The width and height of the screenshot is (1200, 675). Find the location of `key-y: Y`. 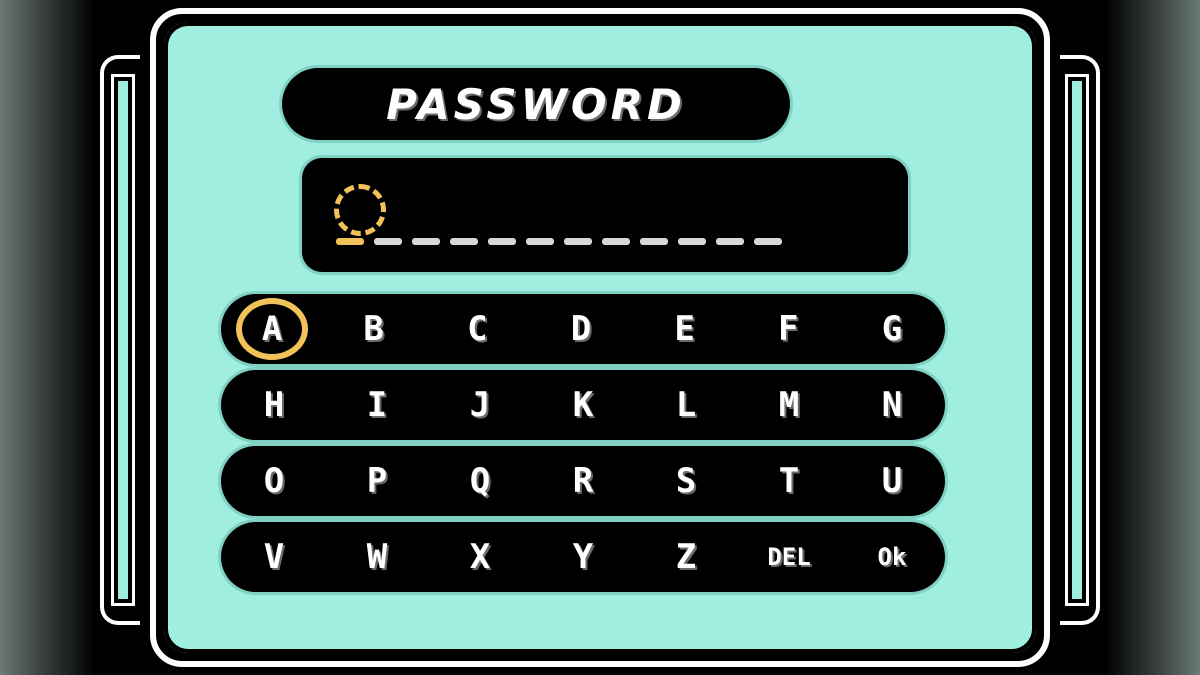

key-y: Y is located at coordinates (583, 557).